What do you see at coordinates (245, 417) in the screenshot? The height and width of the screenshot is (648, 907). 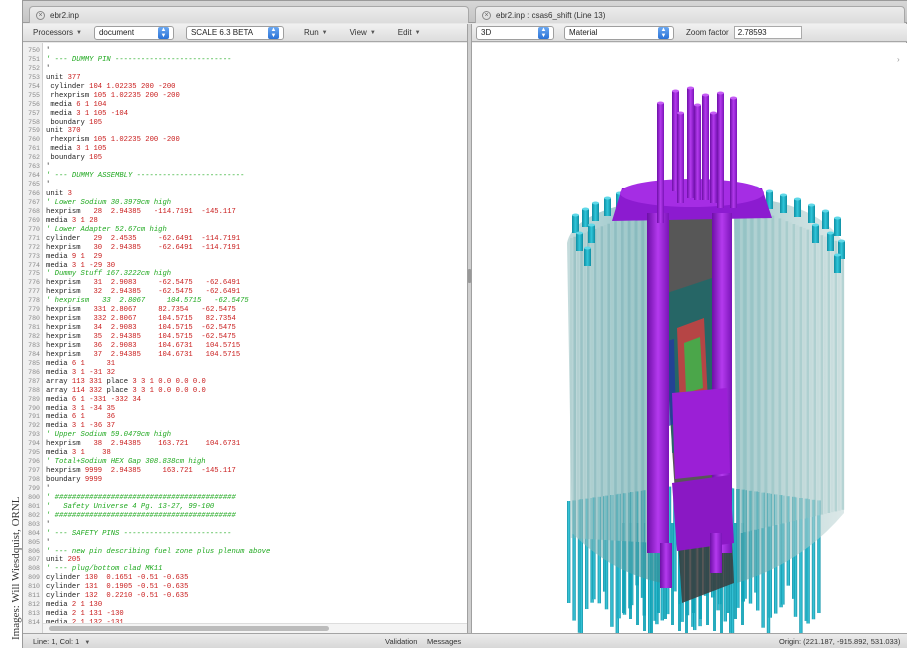 I see `code-line: 791 media 6 1 36` at bounding box center [245, 417].